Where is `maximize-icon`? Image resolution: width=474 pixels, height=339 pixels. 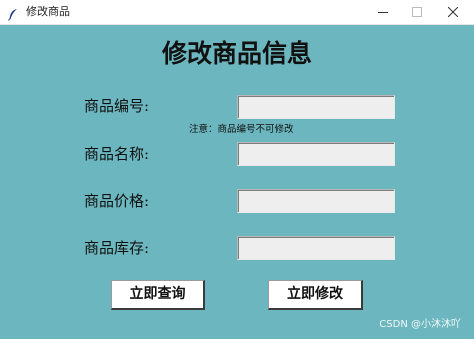
maximize-icon is located at coordinates (417, 12).